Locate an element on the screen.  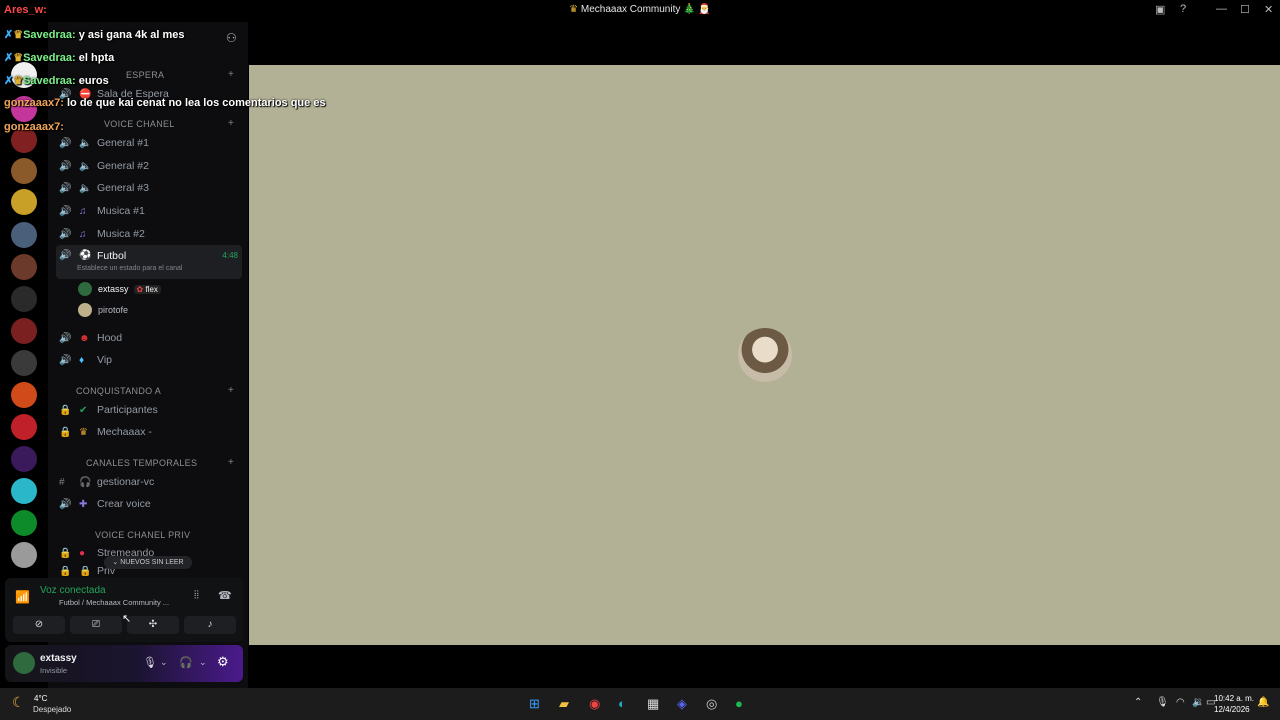
plus-icon: ✚ is located at coordinates (83, 504).